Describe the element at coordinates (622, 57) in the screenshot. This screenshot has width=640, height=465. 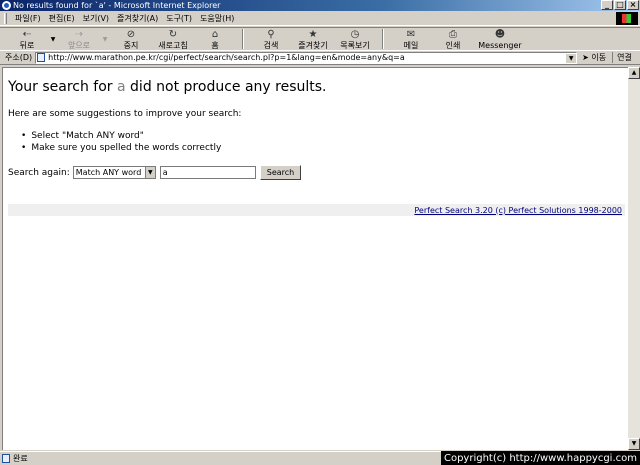
I see `links-button: 연결` at that location.